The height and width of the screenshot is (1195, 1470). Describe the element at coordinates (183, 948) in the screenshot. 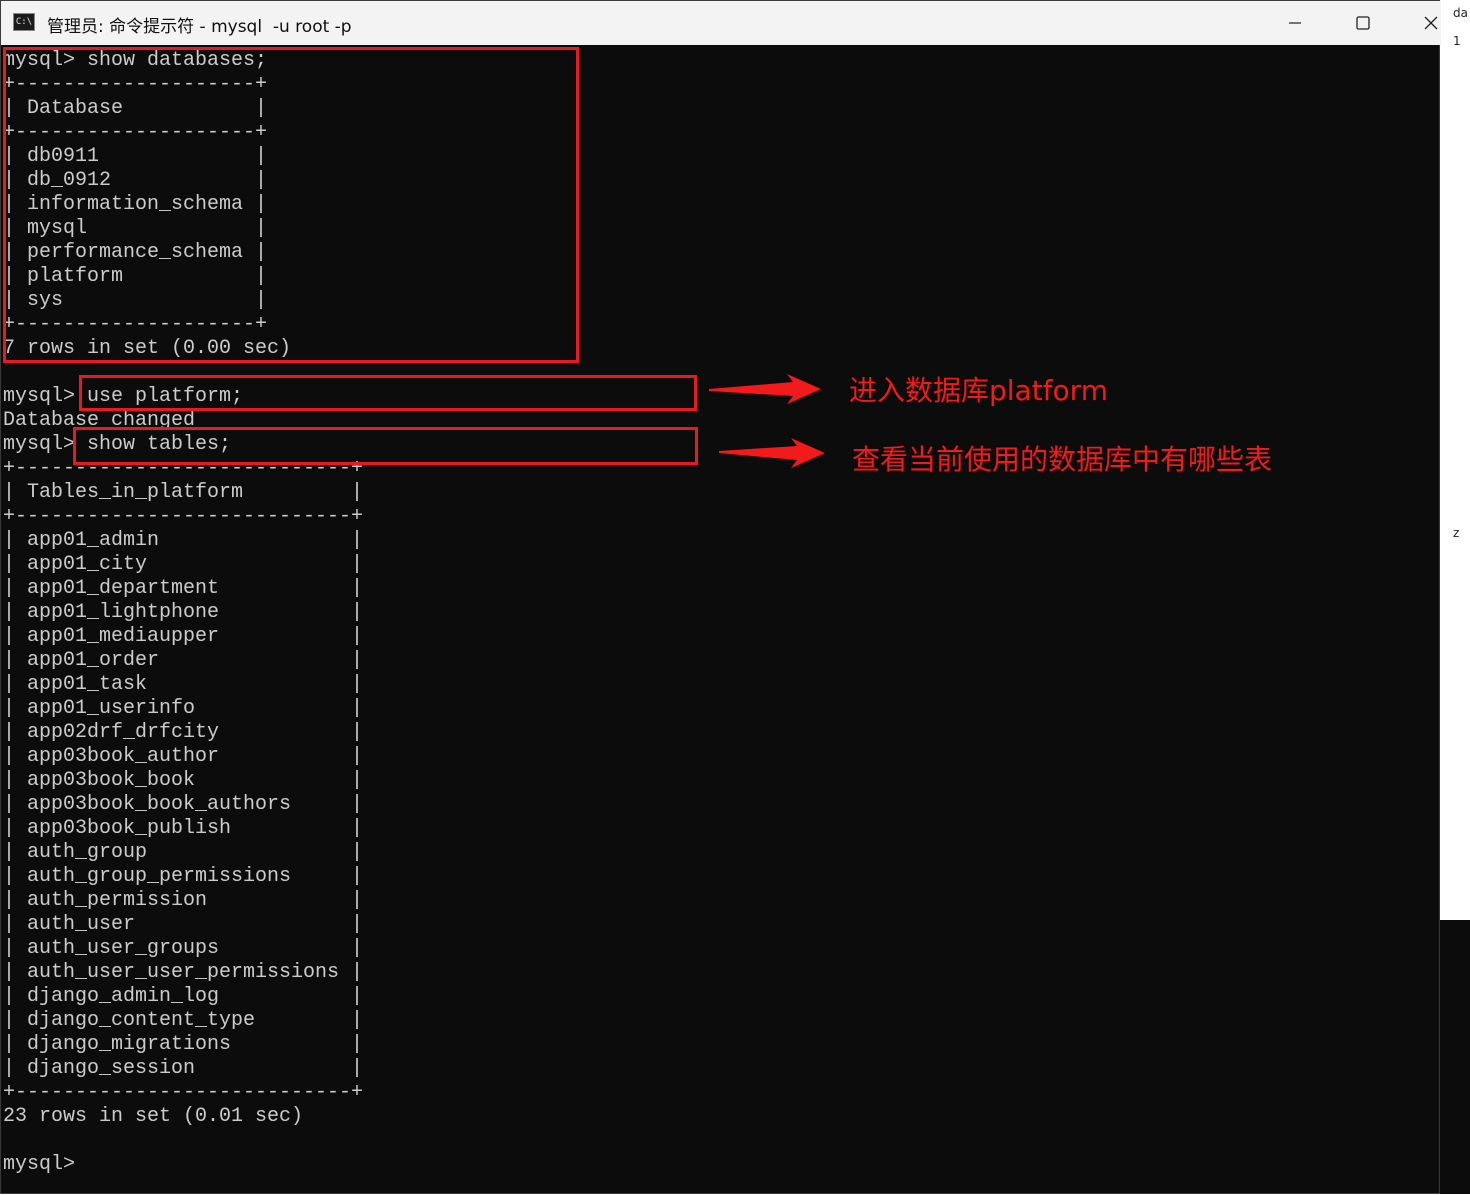

I see `terminal-line: | auth_user_groups |` at that location.